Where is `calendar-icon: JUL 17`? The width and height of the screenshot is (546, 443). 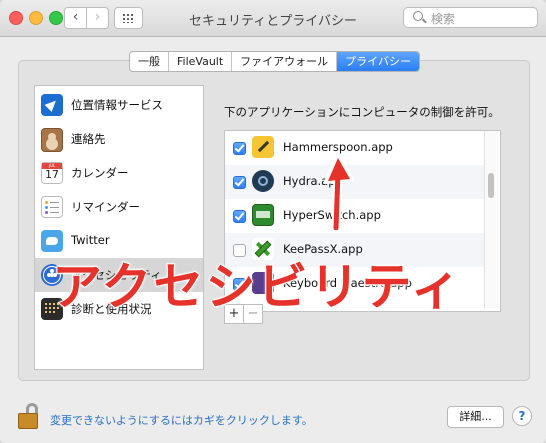
calendar-icon: JUL 17 is located at coordinates (52, 173).